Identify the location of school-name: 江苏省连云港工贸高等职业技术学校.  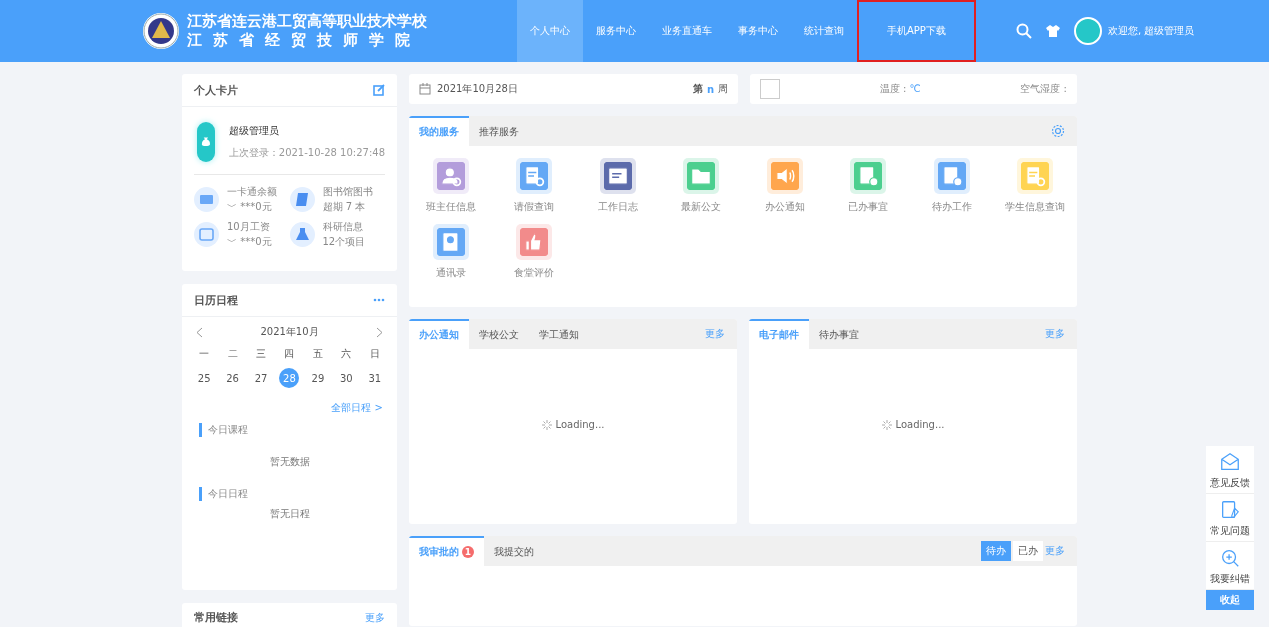
(307, 21).